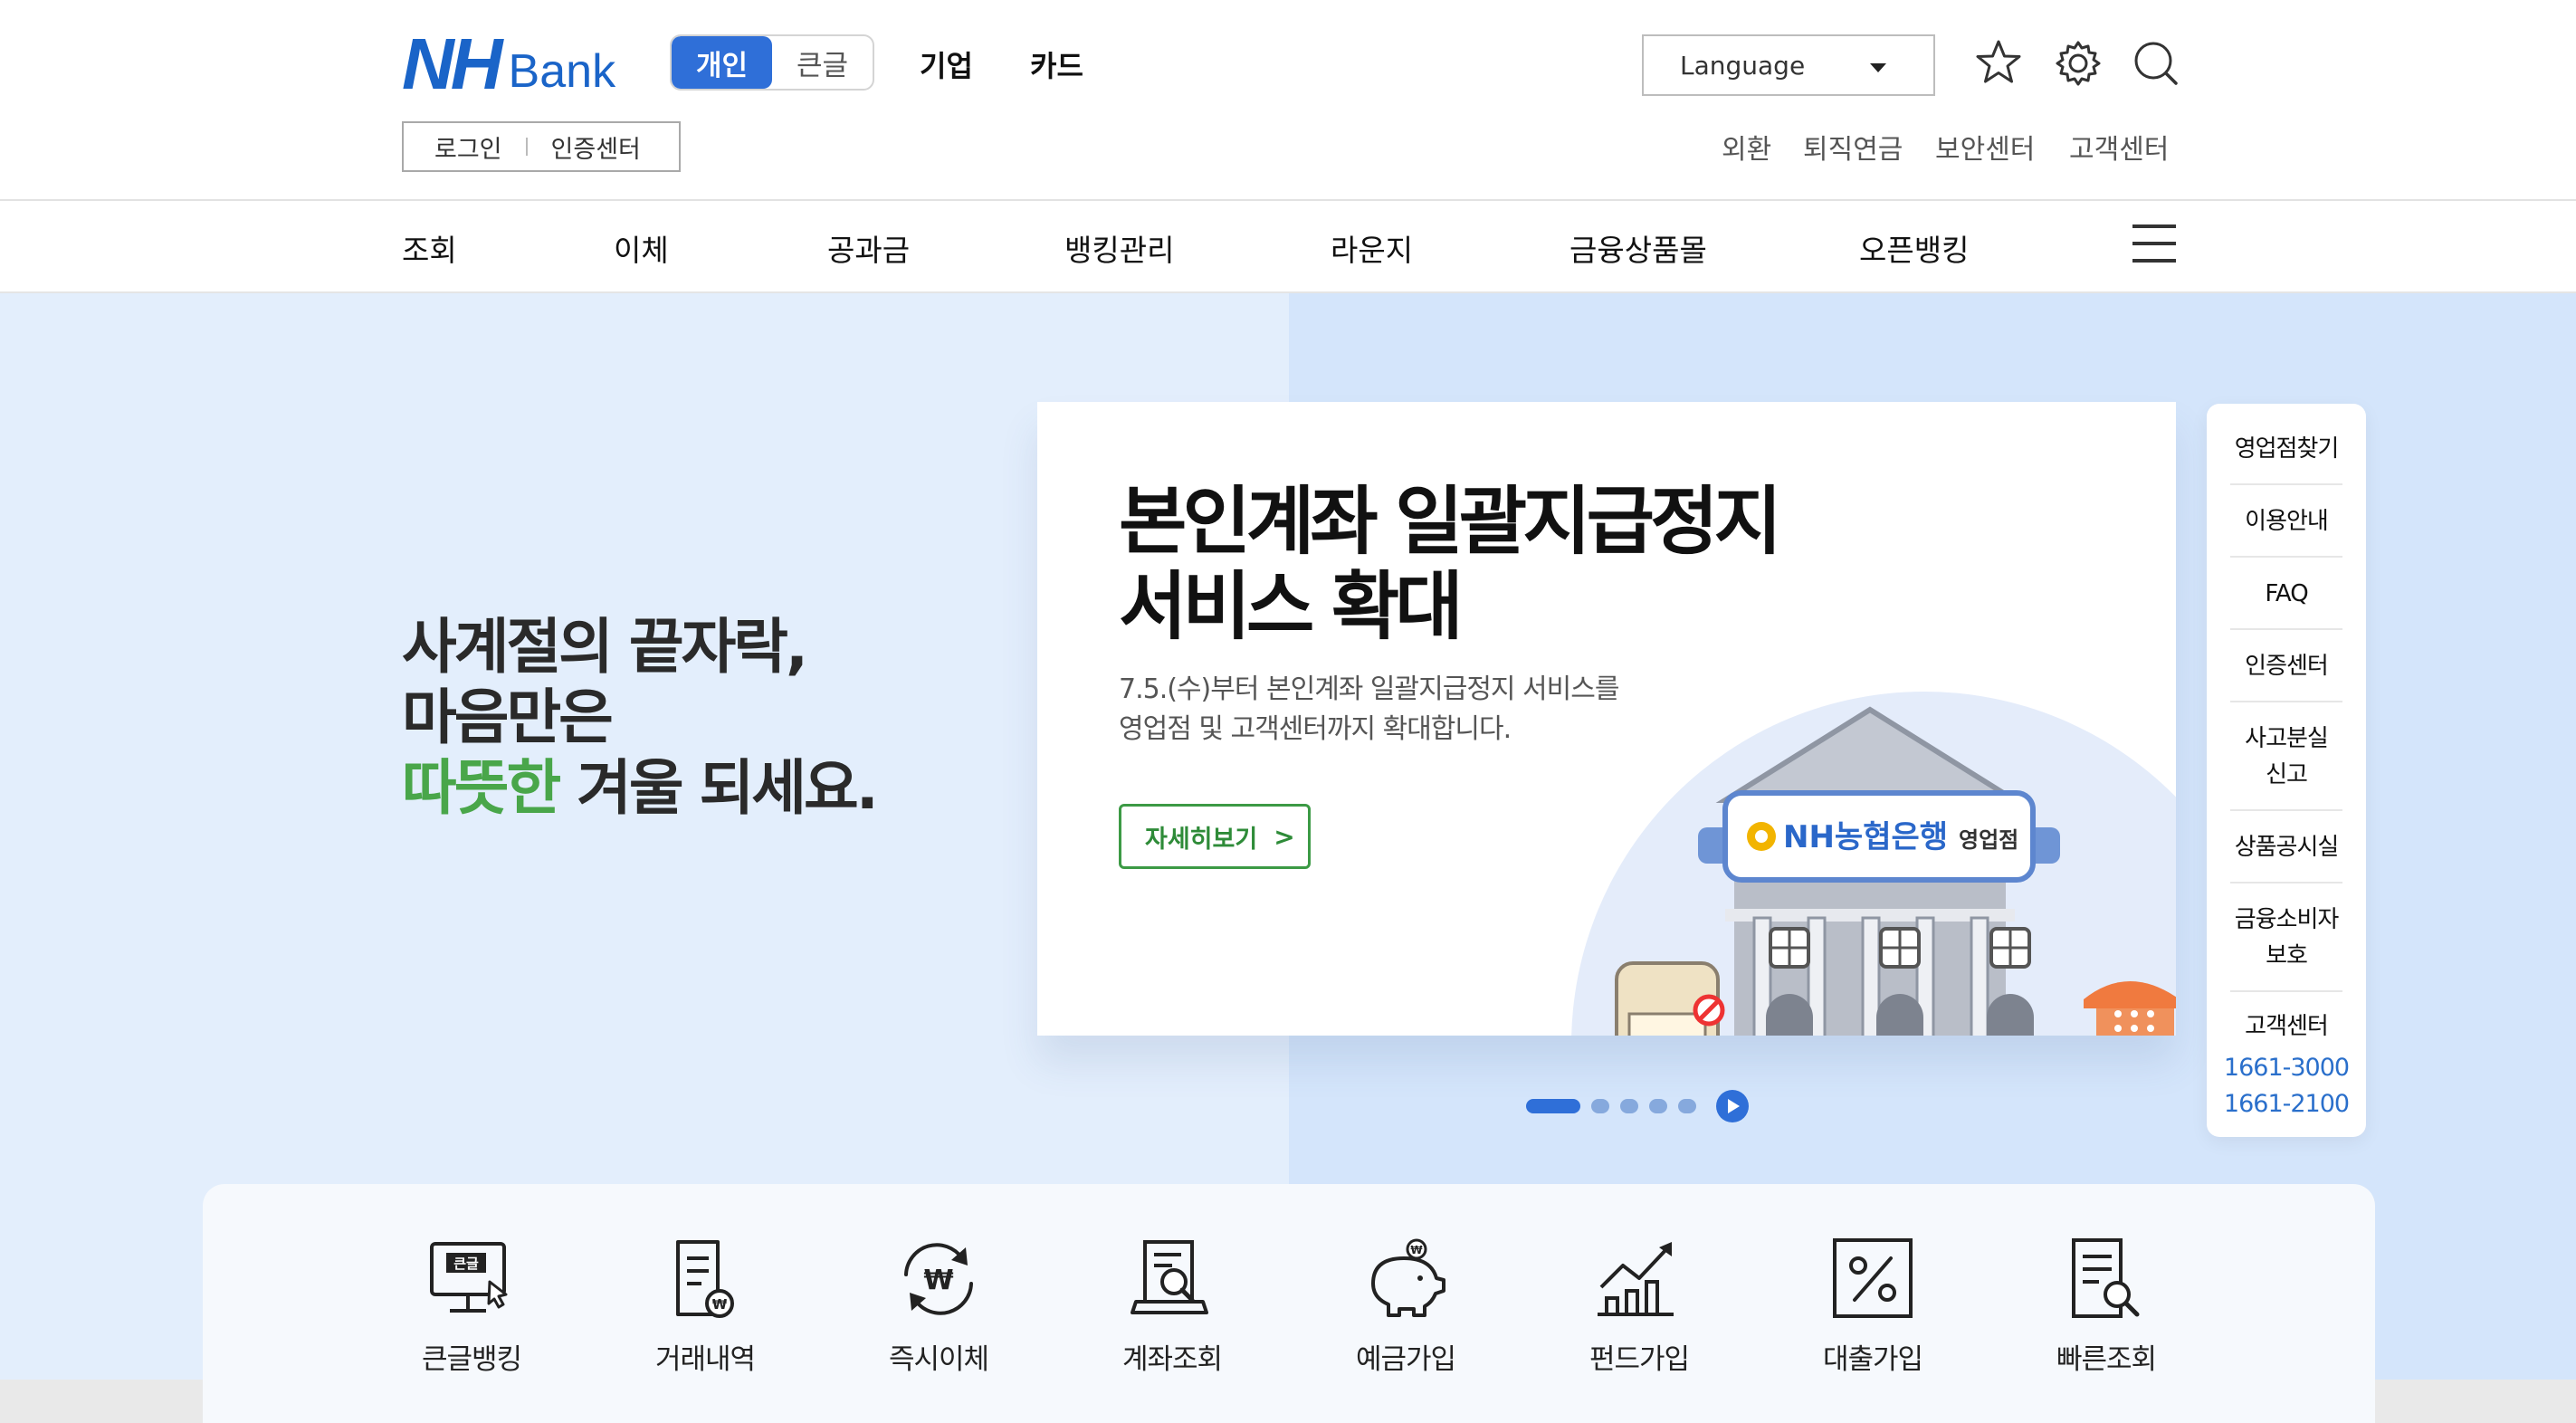  What do you see at coordinates (1056, 64) in the screenshot?
I see `topnav-card: 카드` at bounding box center [1056, 64].